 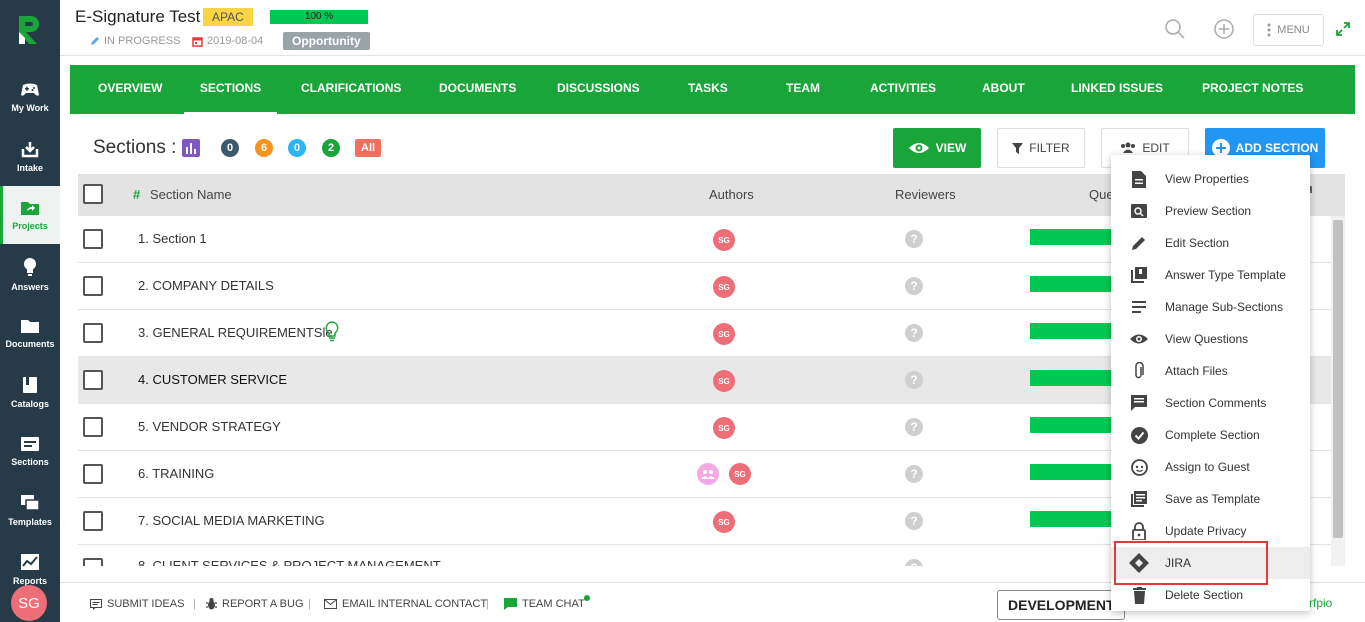 What do you see at coordinates (332, 332) in the screenshot?
I see `lightbulb-icon` at bounding box center [332, 332].